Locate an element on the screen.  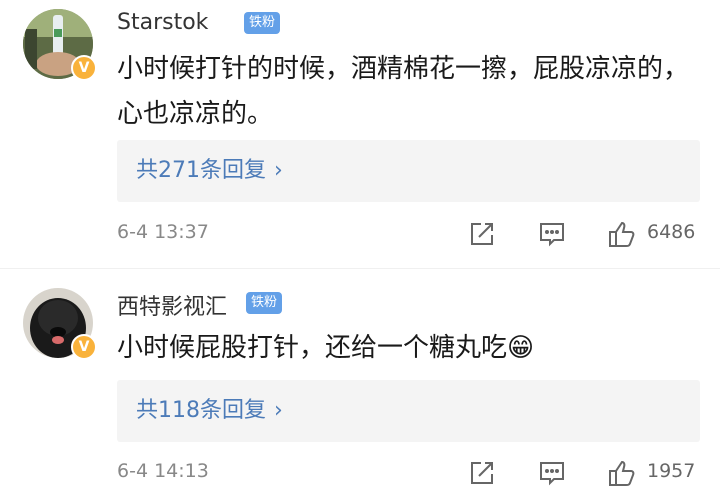
comment-text: 小时候屁股打针，还给一个糖丸吃😁 is located at coordinates (407, 348).